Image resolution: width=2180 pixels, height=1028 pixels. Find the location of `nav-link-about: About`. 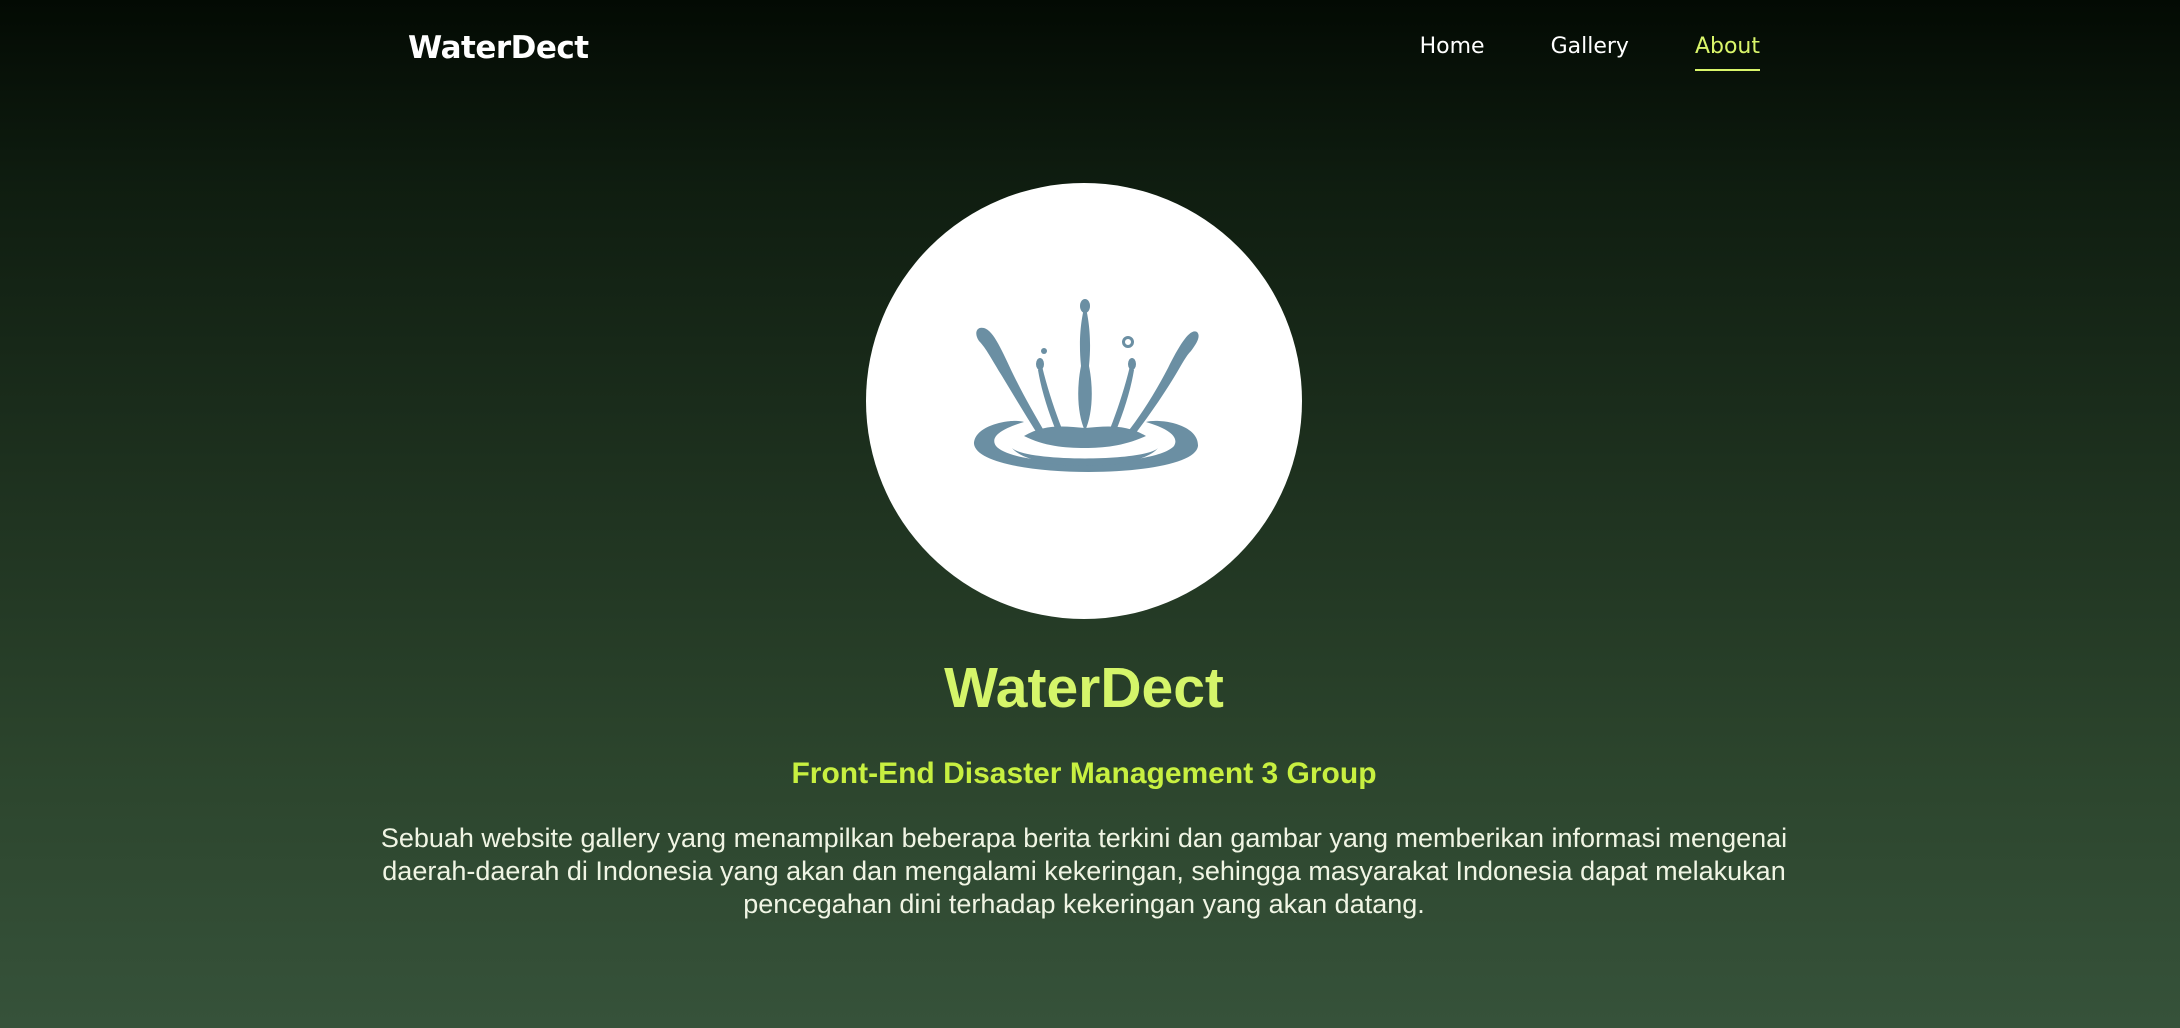

nav-link-about: About is located at coordinates (1727, 52).